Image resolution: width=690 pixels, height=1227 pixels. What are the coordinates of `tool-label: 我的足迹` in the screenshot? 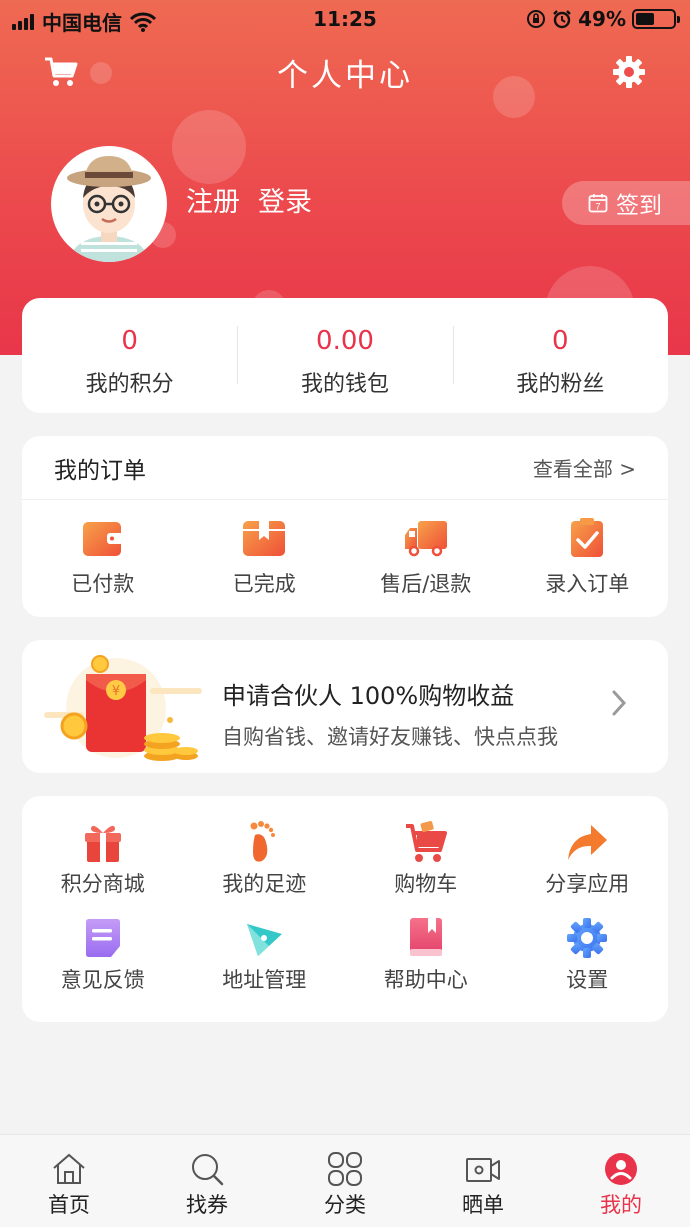 It's located at (264, 884).